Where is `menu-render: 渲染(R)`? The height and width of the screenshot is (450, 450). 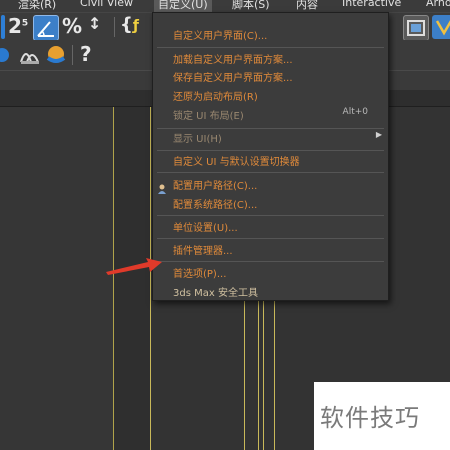
menu-render: 渲染(R) is located at coordinates (37, 6).